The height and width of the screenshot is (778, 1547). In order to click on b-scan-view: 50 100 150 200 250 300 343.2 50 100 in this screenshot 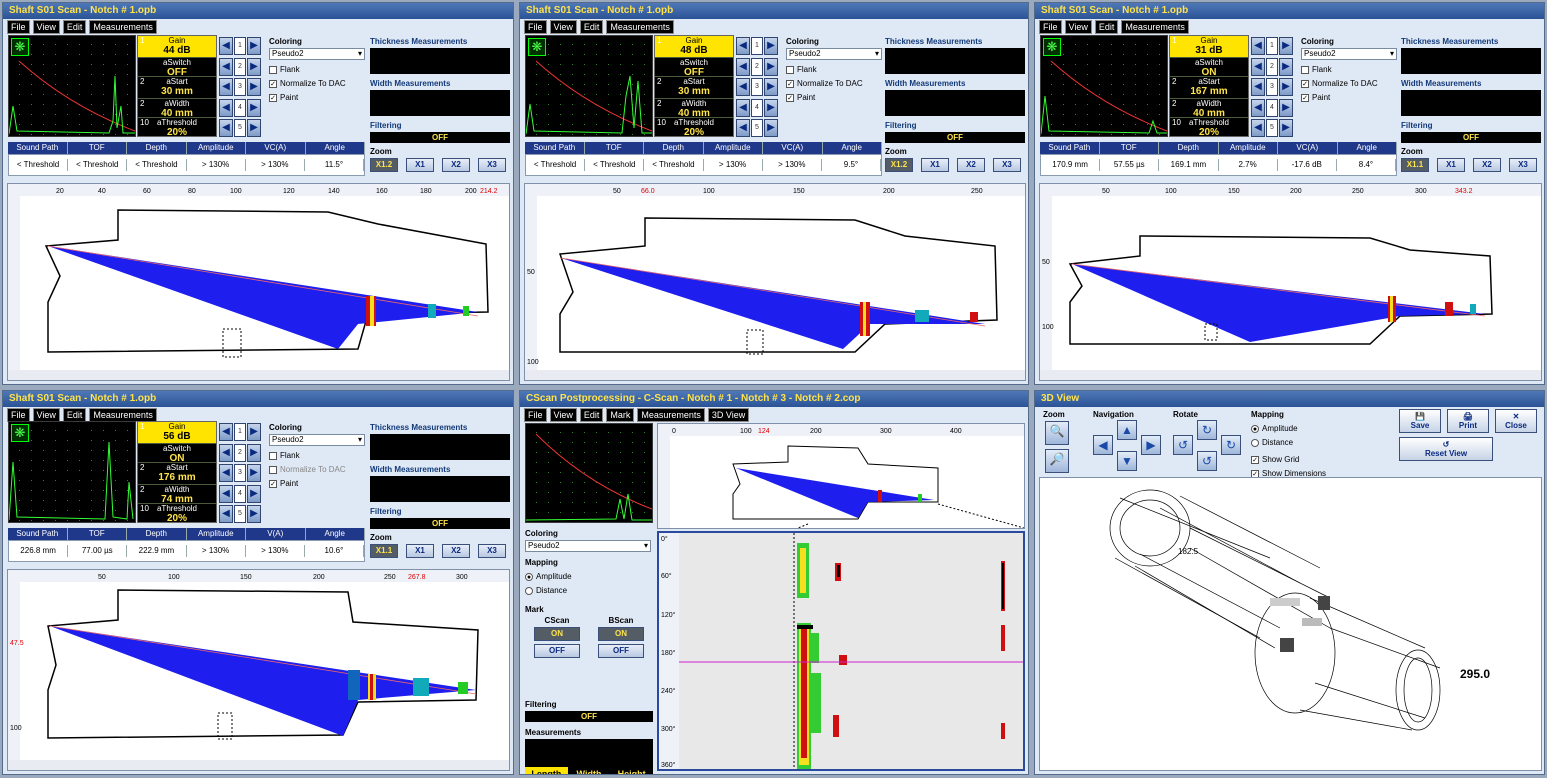, I will do `click(1290, 282)`.